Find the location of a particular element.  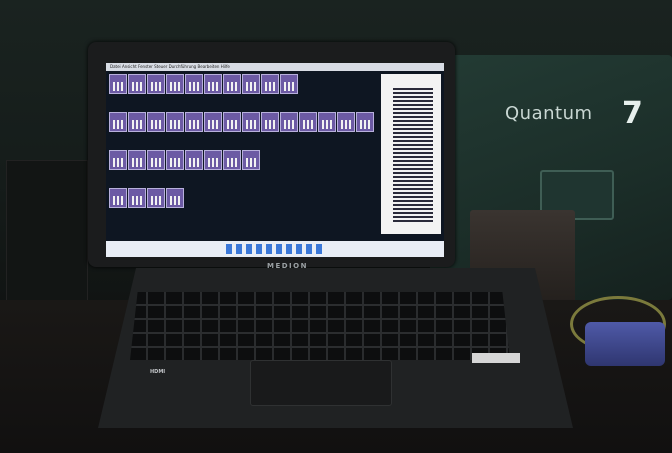

laptop-sticker is located at coordinates (496, 358).